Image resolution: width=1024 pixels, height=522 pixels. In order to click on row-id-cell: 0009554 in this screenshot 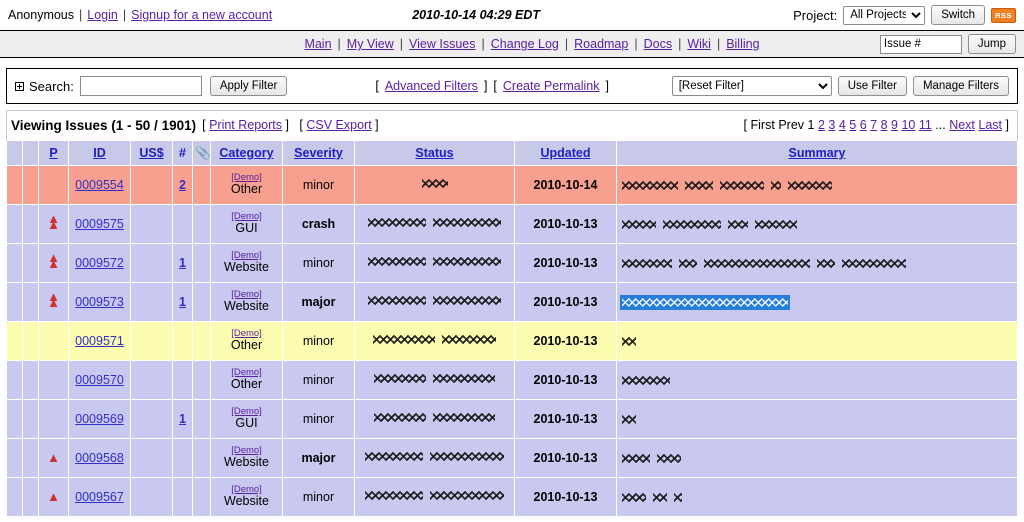, I will do `click(99, 185)`.